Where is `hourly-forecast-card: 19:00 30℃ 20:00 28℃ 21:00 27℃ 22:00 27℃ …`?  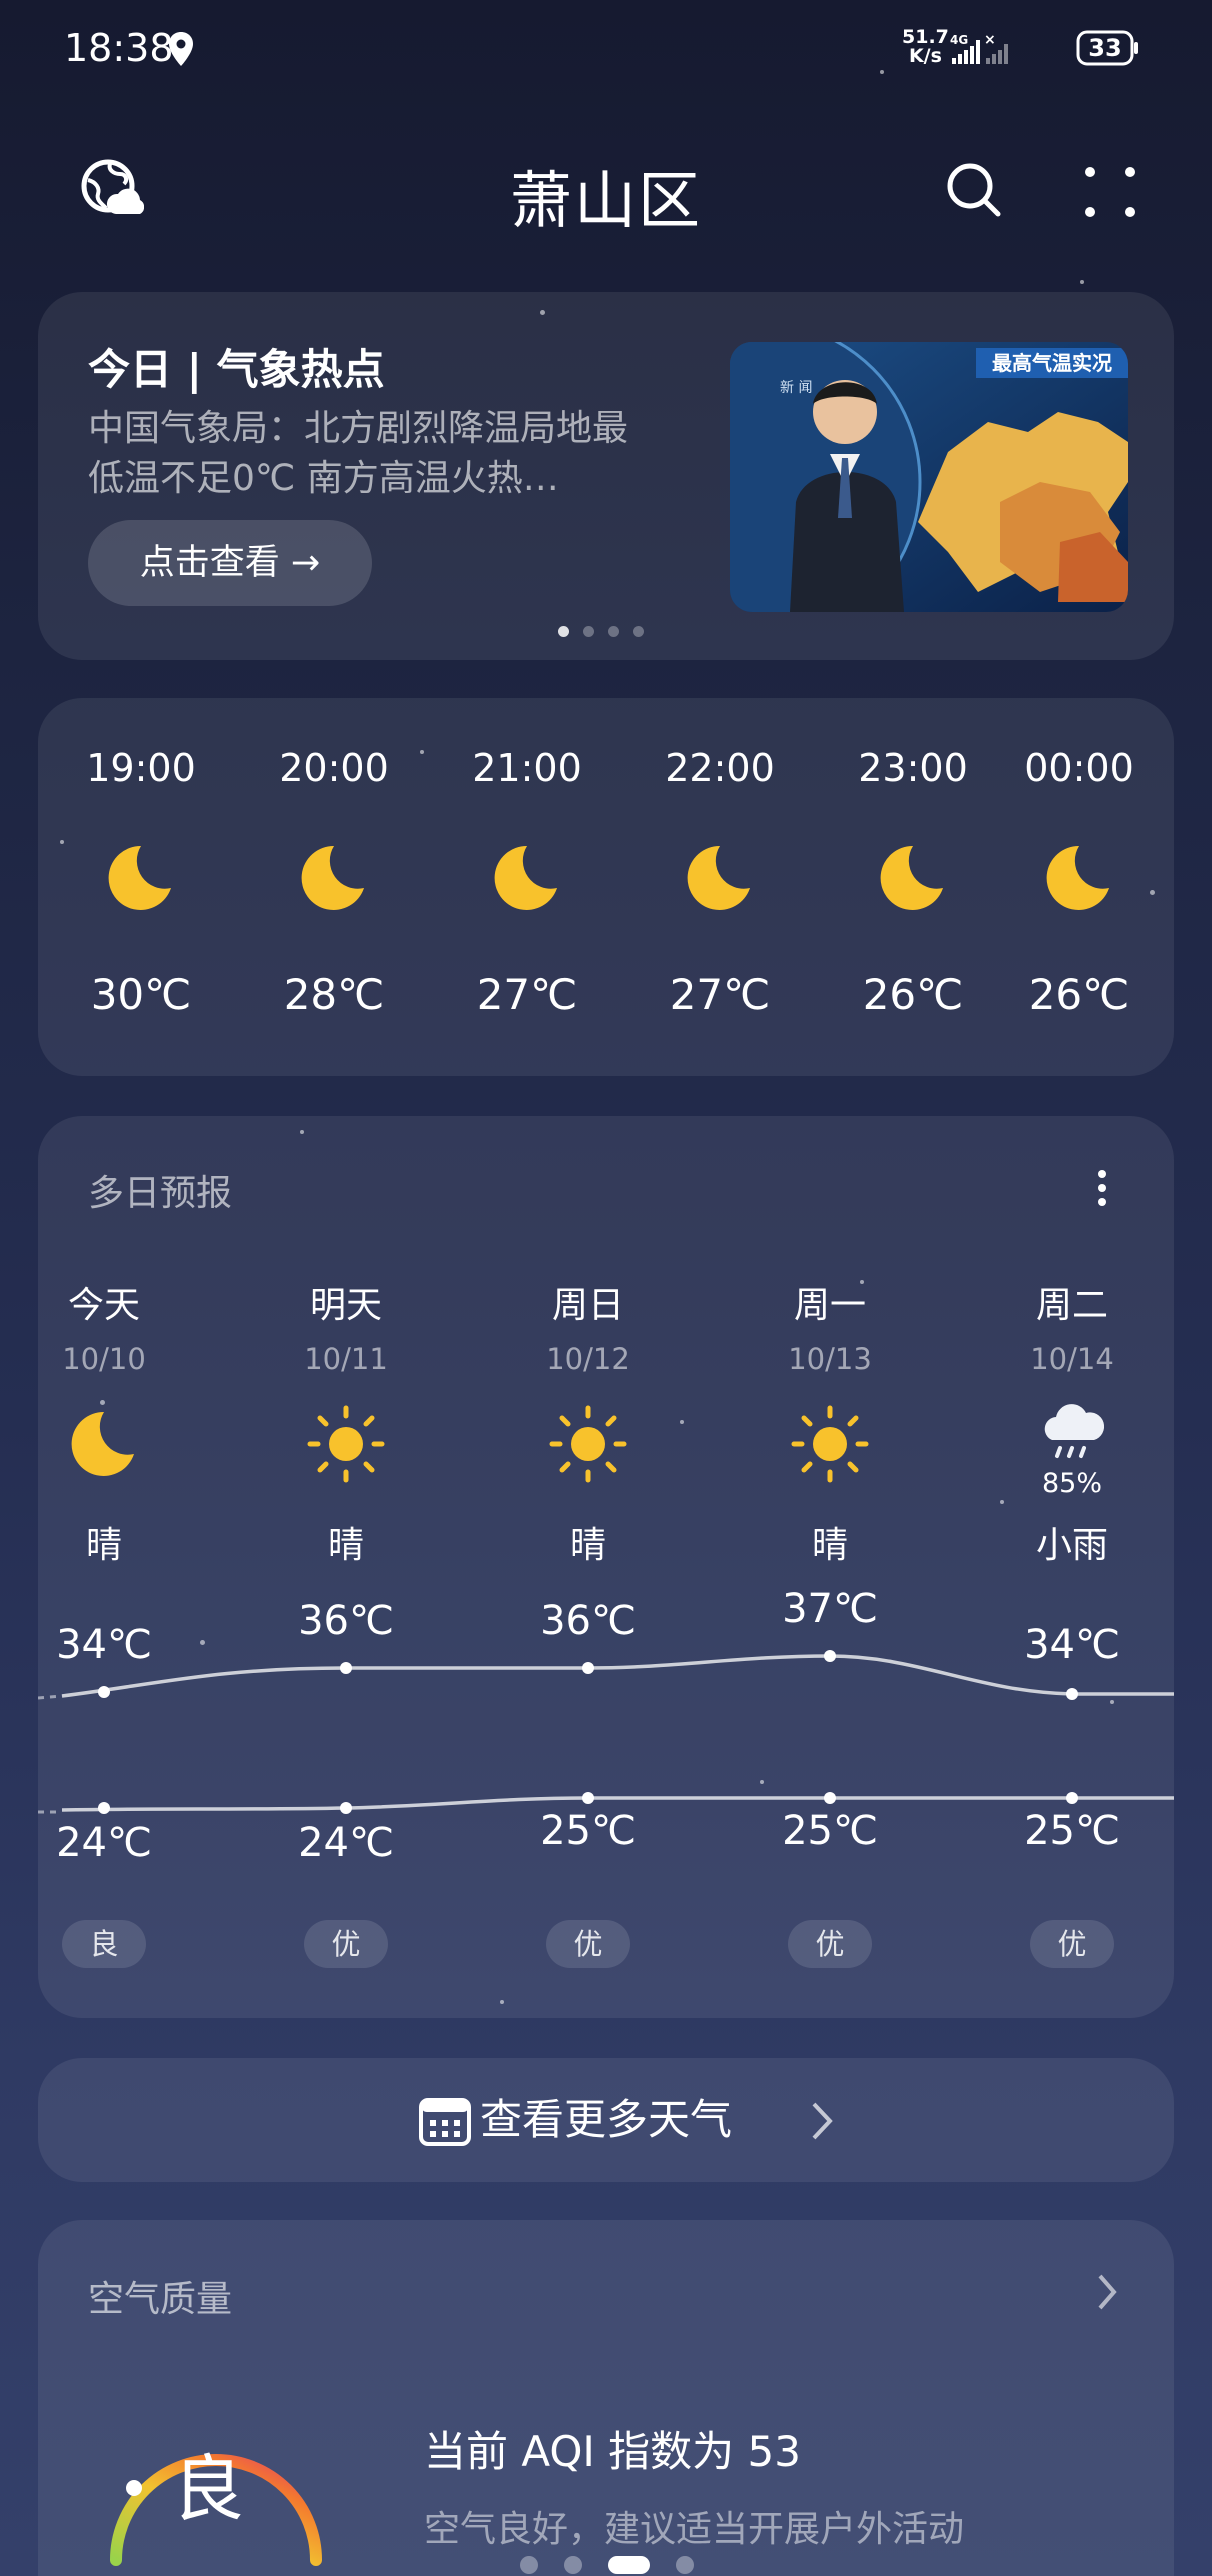 hourly-forecast-card: 19:00 30℃ 20:00 28℃ 21:00 27℃ 22:00 27℃ … is located at coordinates (606, 887).